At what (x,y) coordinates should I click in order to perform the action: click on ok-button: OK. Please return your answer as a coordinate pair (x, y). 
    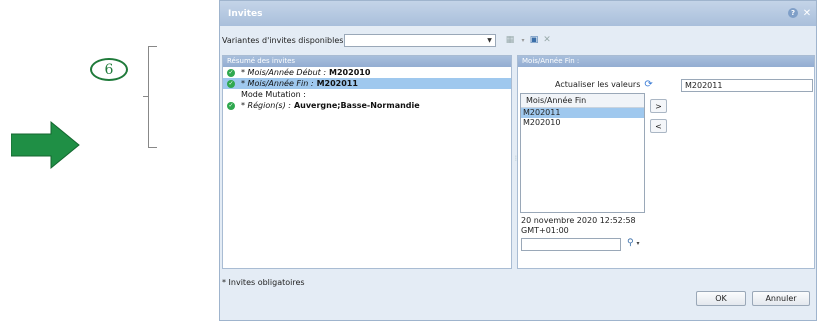
    Looking at the image, I should click on (721, 298).